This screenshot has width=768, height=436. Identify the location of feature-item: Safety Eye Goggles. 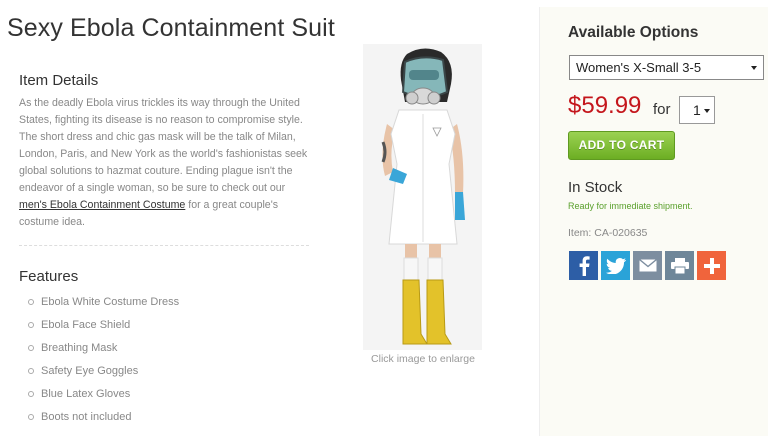
(103, 372).